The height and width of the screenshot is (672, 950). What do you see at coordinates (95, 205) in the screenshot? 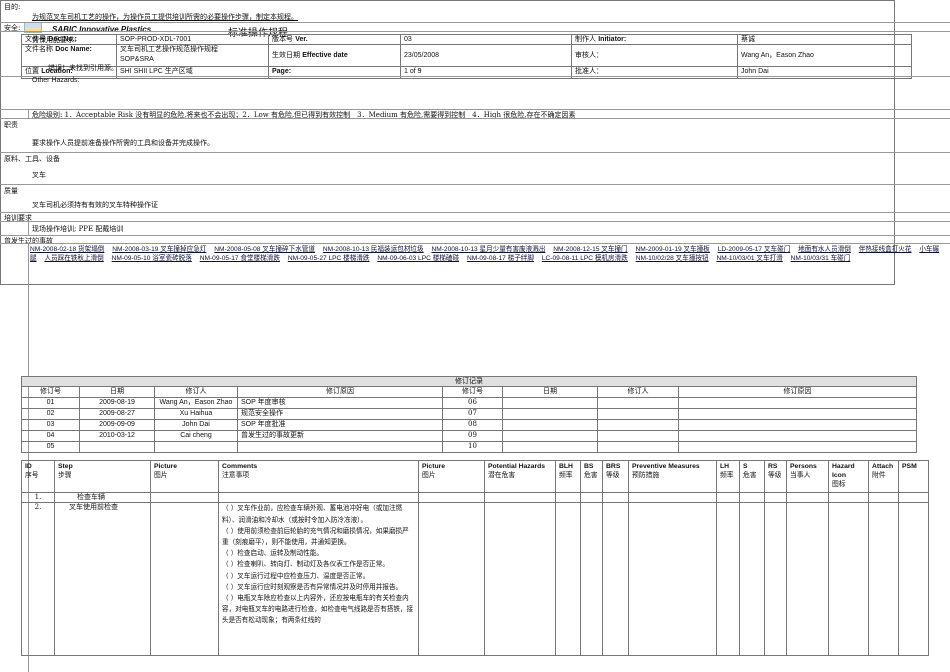
I see `quality-text: 叉车司机必须持有有效的叉车特种操作证` at bounding box center [95, 205].